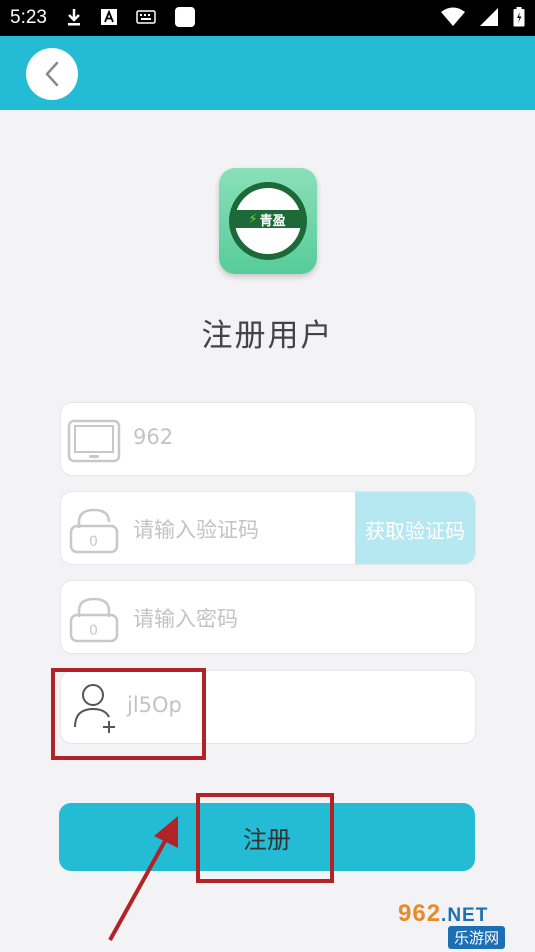  I want to click on verify-code-input: 请输入验证码, so click(196, 529).